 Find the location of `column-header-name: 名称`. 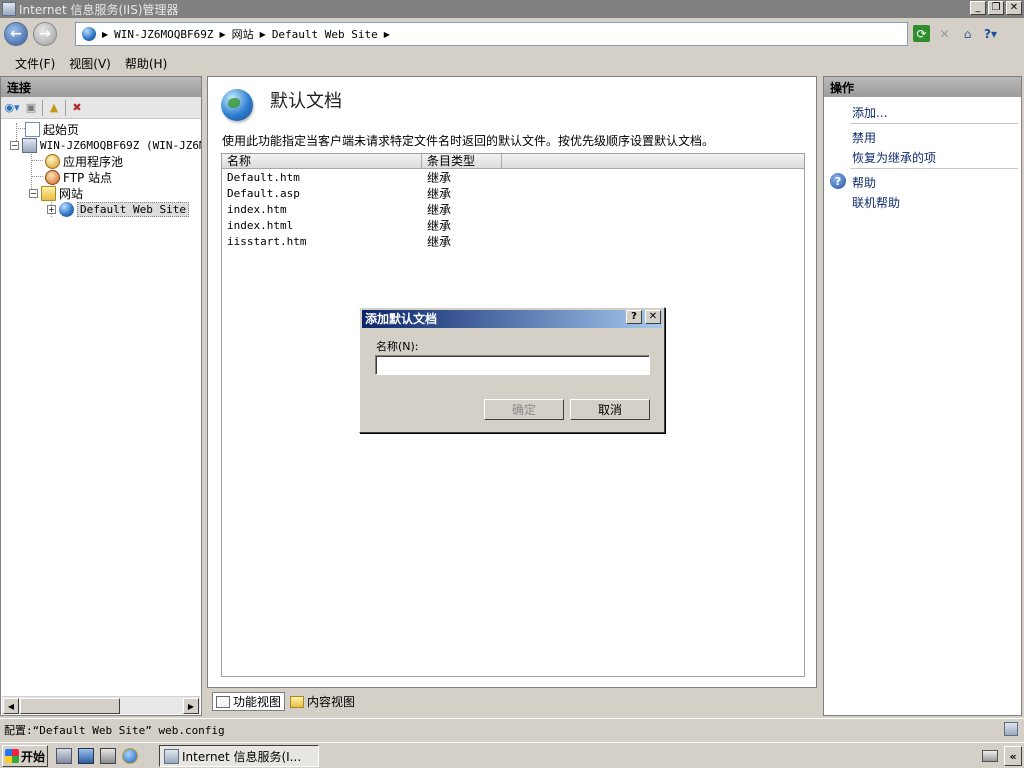

column-header-name: 名称 is located at coordinates (322, 161).